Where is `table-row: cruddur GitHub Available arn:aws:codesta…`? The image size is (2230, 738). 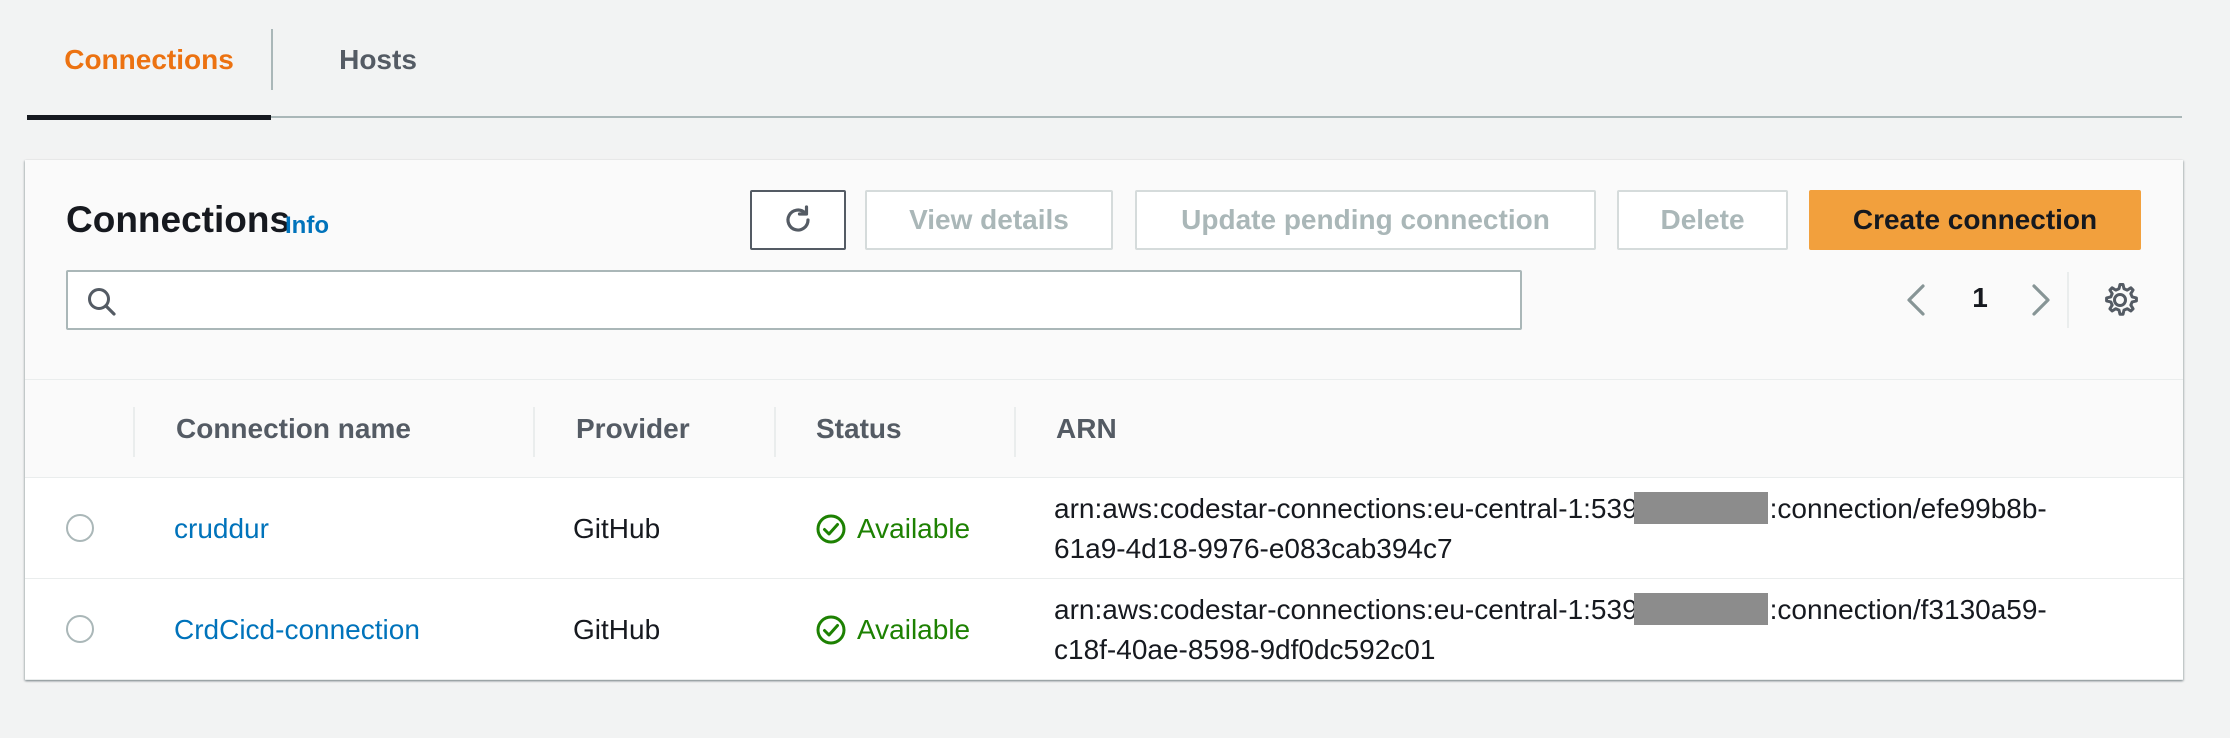 table-row: cruddur GitHub Available arn:aws:codesta… is located at coordinates (1104, 529).